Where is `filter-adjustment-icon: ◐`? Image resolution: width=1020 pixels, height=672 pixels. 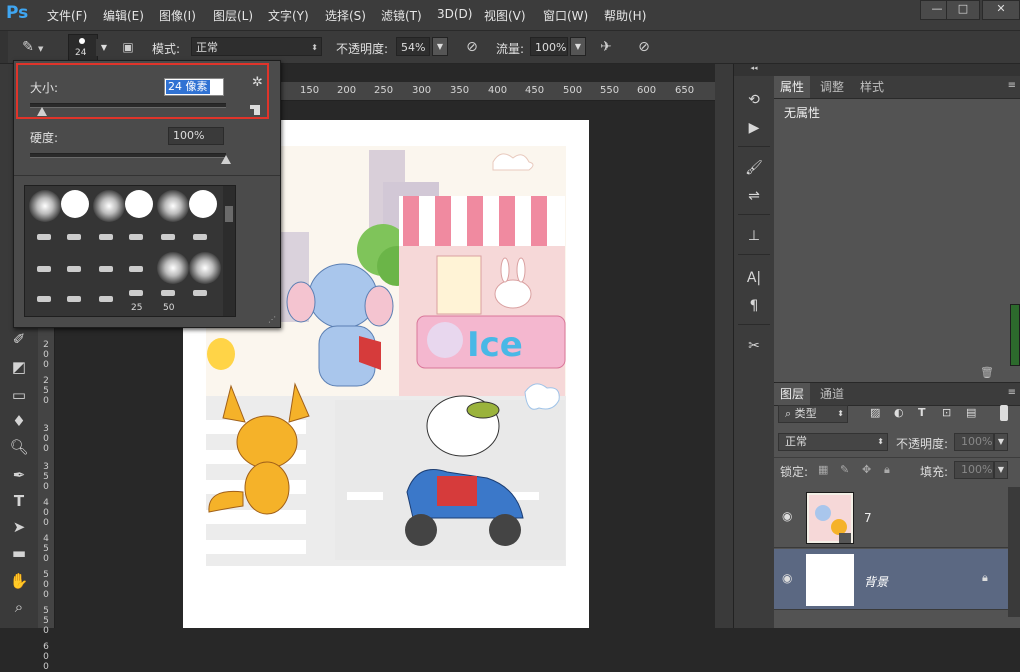
filter-adjustment-icon: ◐ is located at coordinates (899, 412).